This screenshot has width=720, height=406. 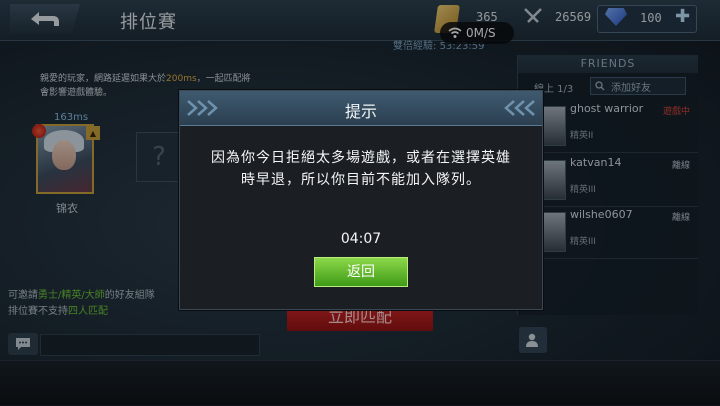 What do you see at coordinates (361, 272) in the screenshot?
I see `return-button: 返回` at bounding box center [361, 272].